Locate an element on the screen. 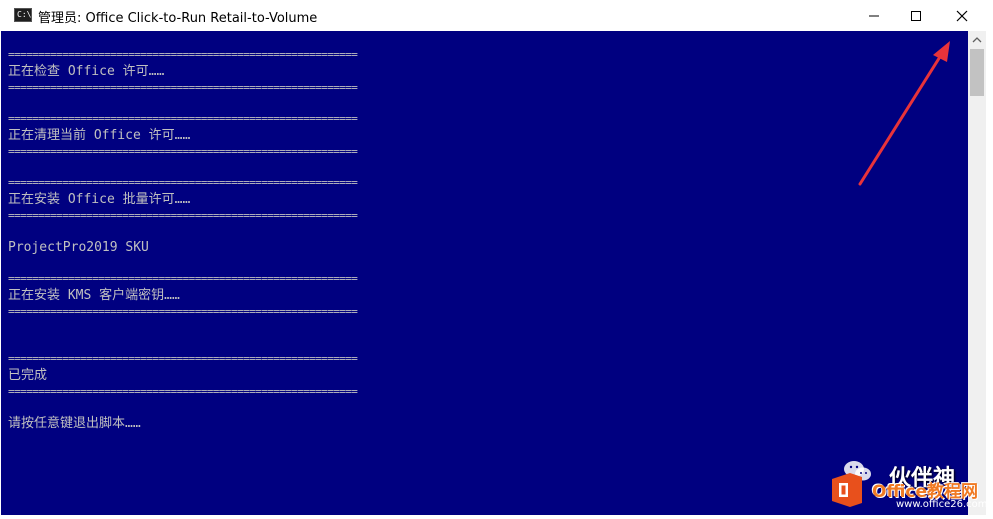  console-app-icon: C:\ is located at coordinates (23, 15).